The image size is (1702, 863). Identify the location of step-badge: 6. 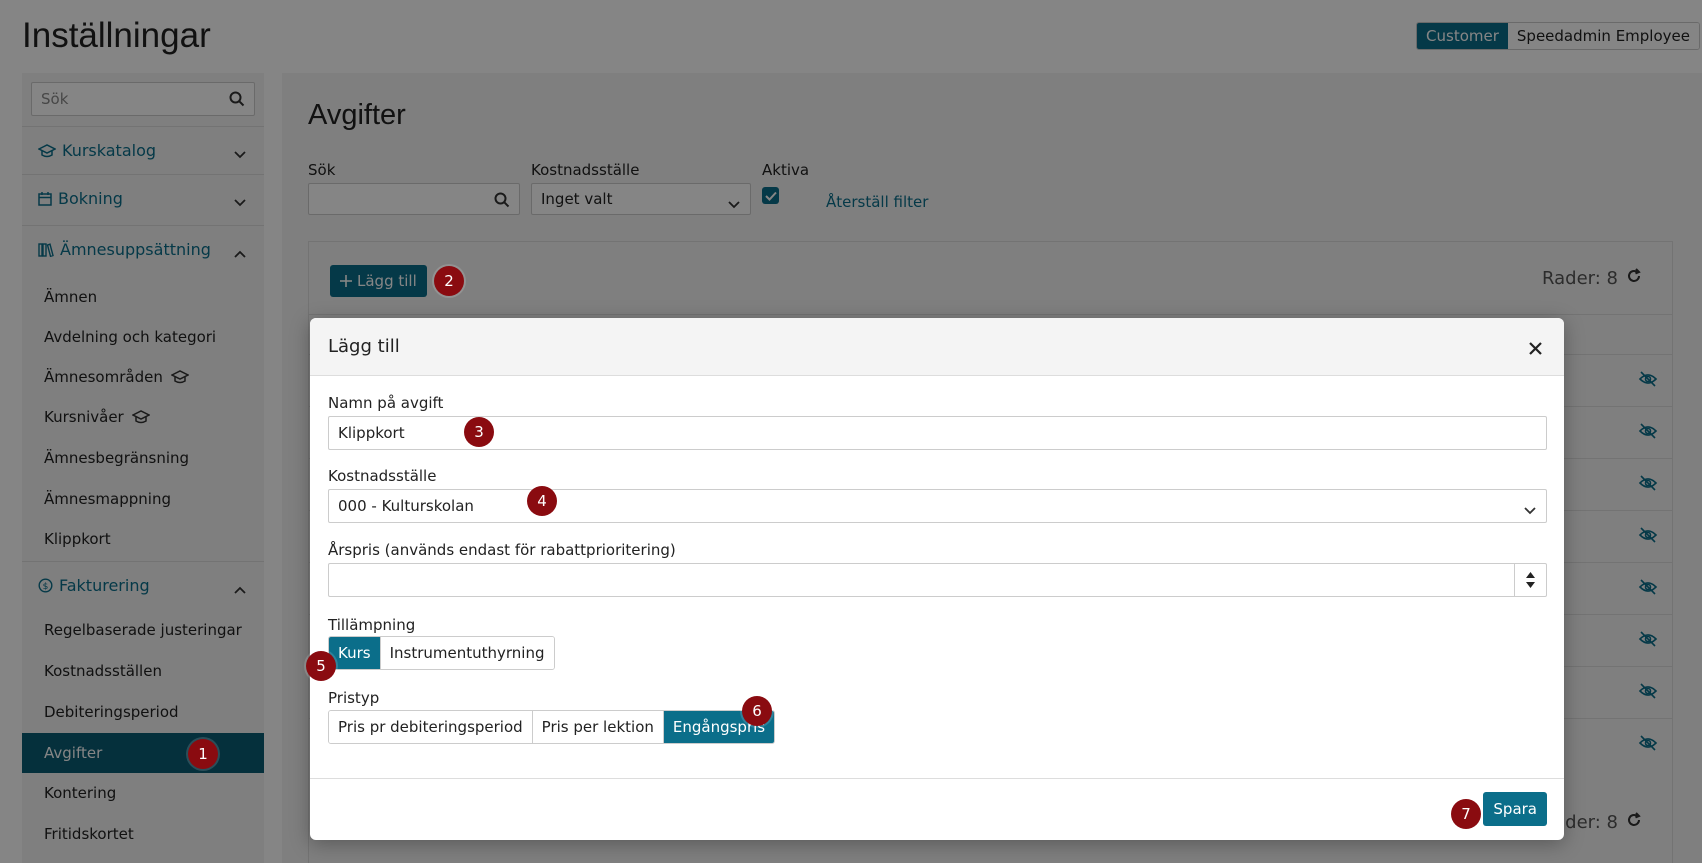
(757, 711).